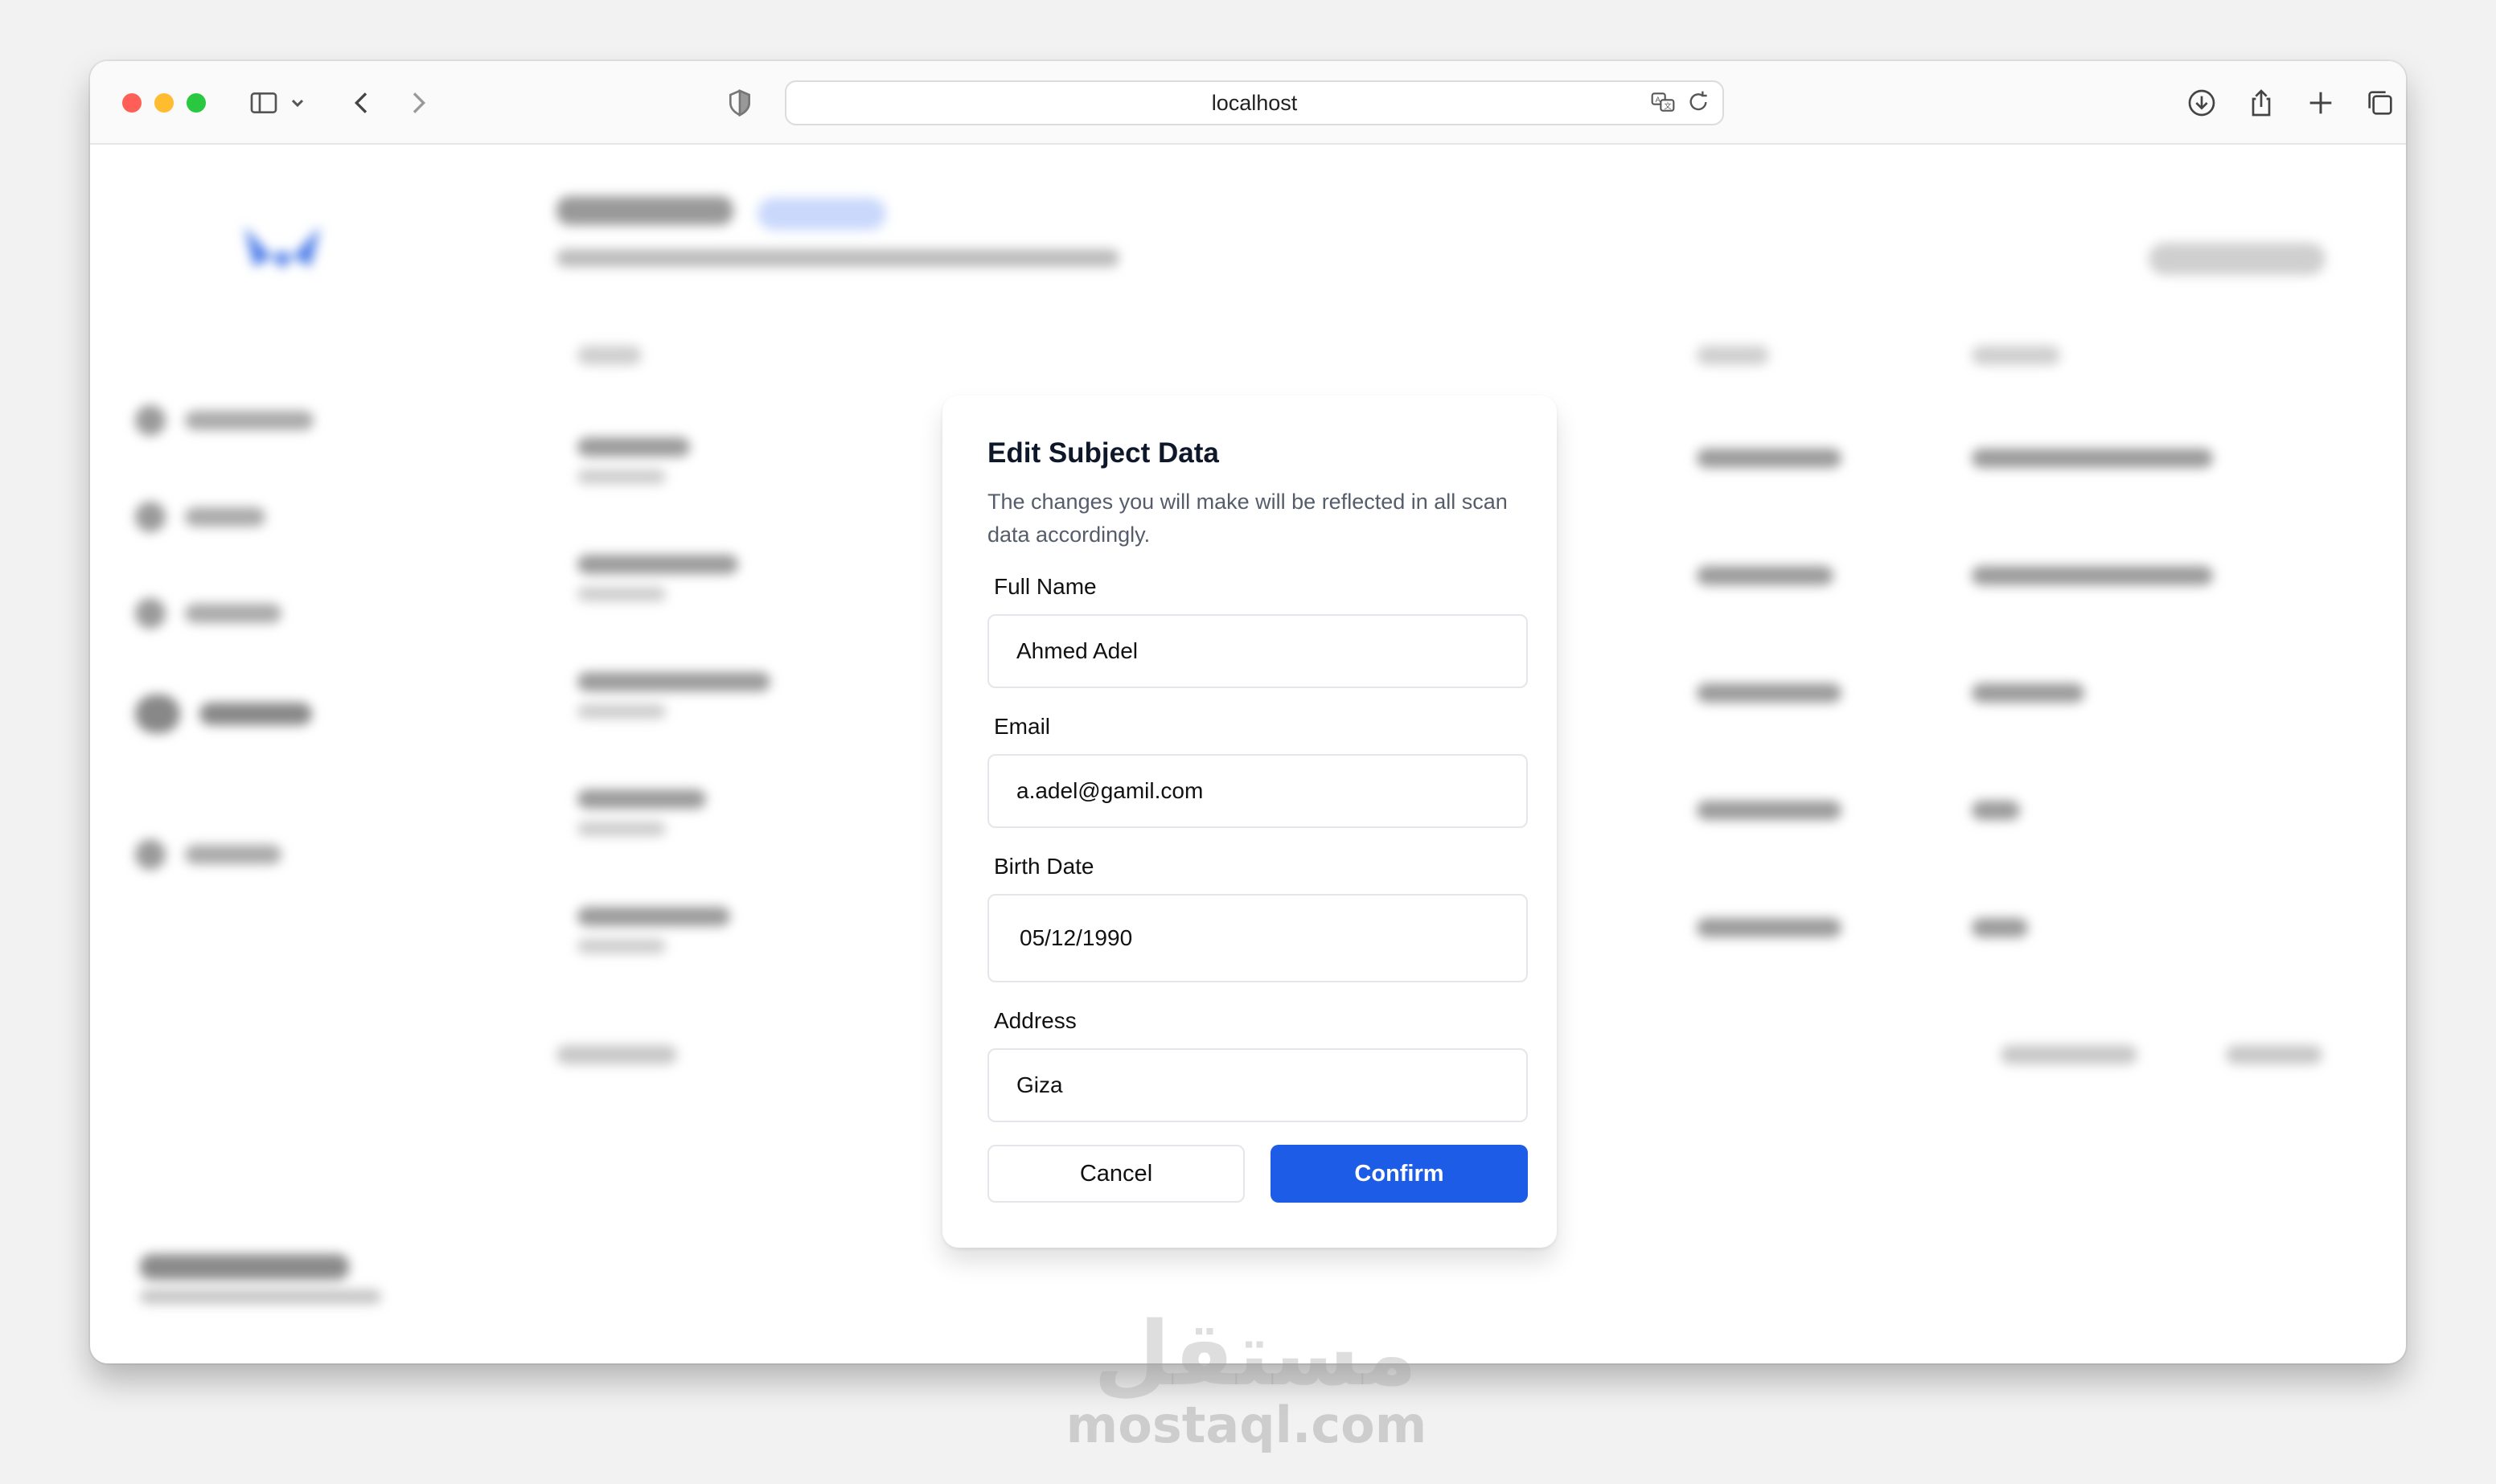 The image size is (2496, 1484). Describe the element at coordinates (297, 103) in the screenshot. I see `chevron-down-icon` at that location.